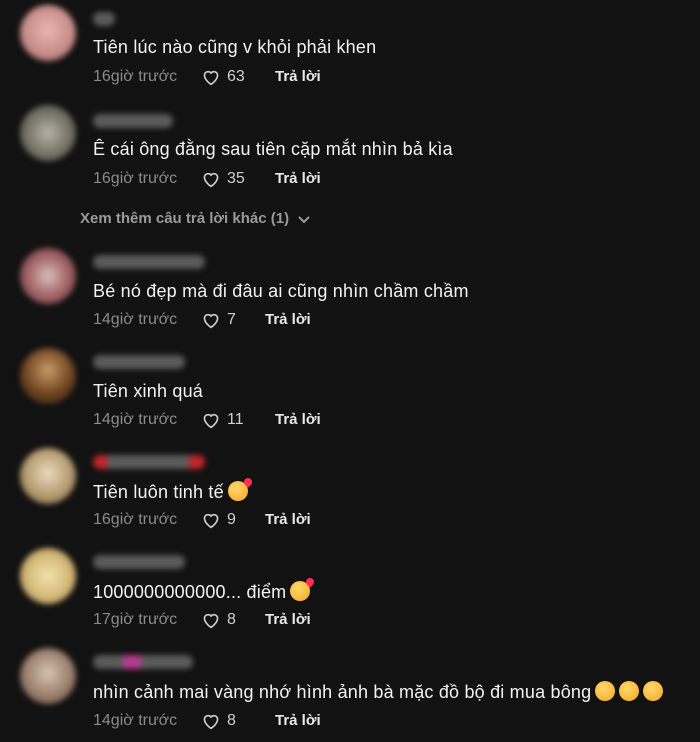 The width and height of the screenshot is (700, 742). Describe the element at coordinates (350, 493) in the screenshot. I see `comment-item: Tiên luôn tinh tế 16giờ trước 9 Trả lời` at that location.